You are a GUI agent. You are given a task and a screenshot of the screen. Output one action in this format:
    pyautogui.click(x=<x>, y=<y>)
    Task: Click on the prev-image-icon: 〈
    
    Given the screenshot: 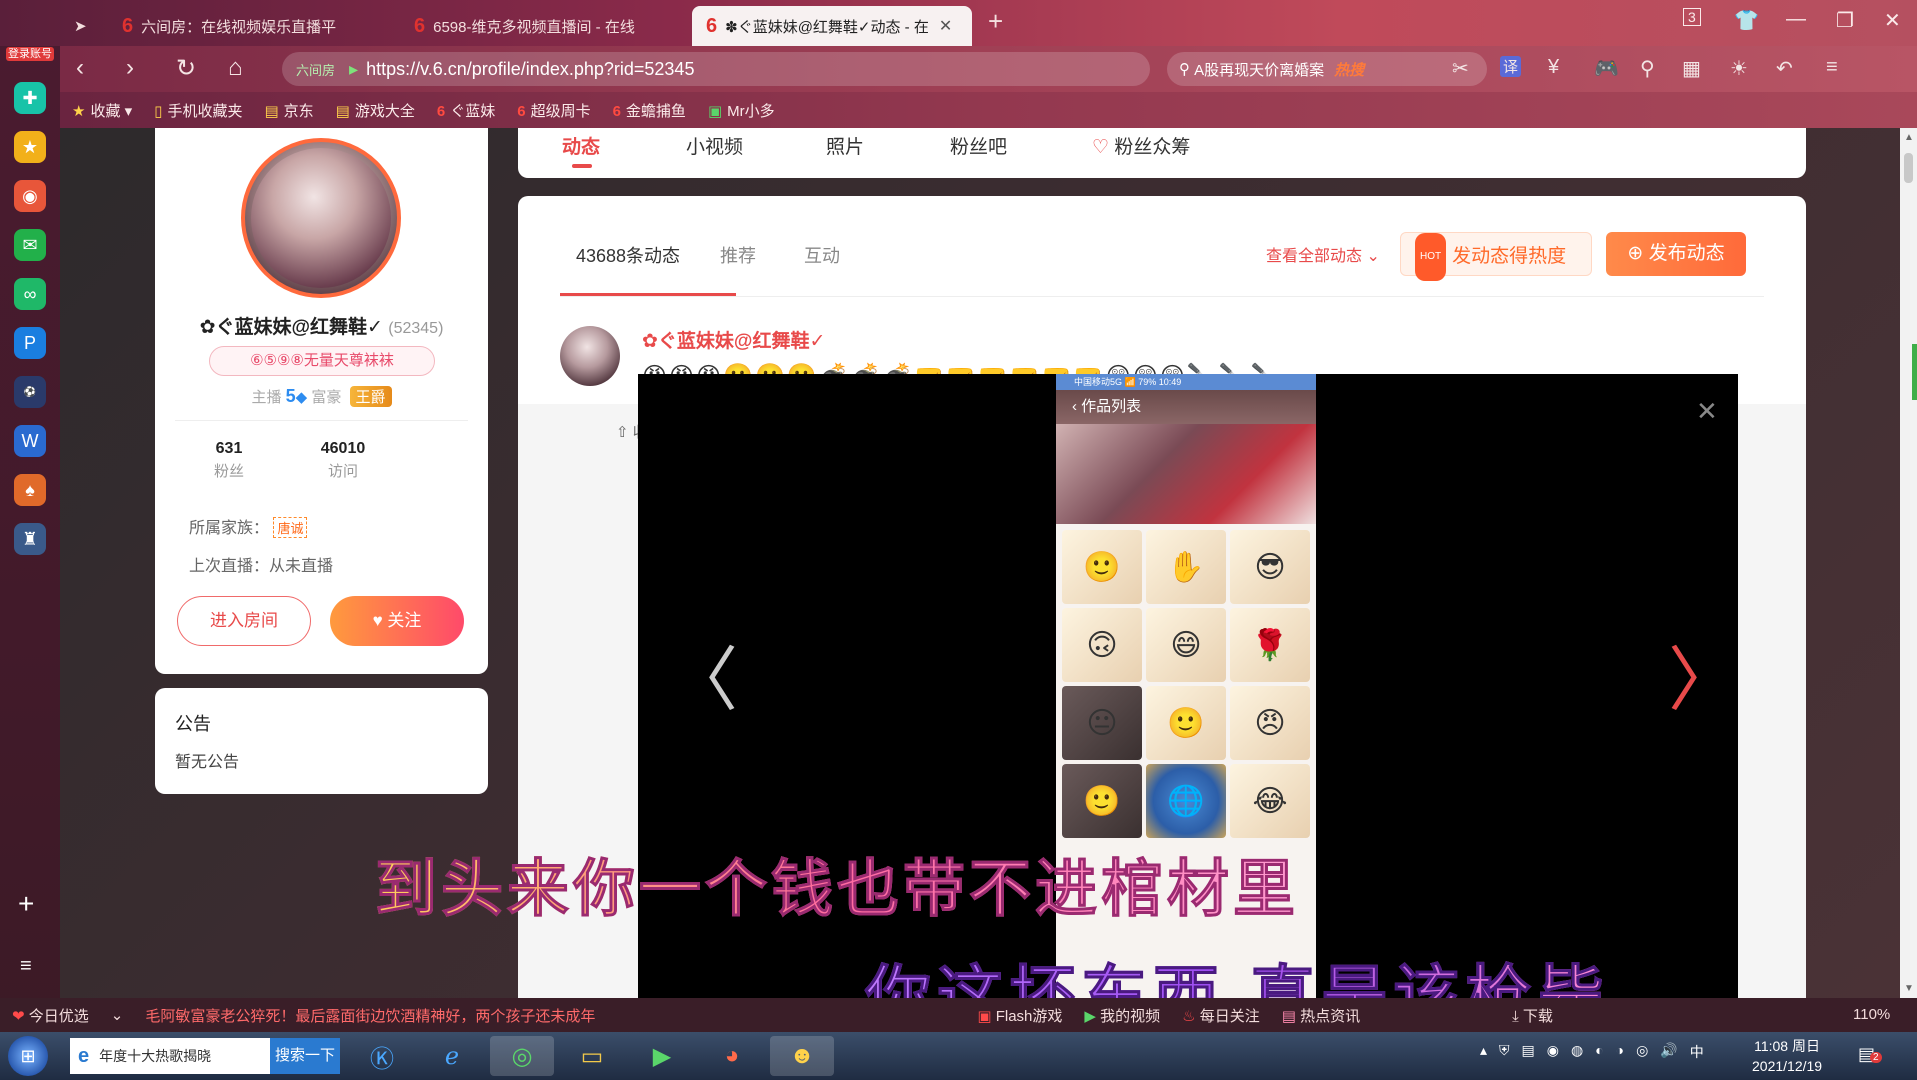 What is the action you would take?
    pyautogui.click(x=703, y=674)
    